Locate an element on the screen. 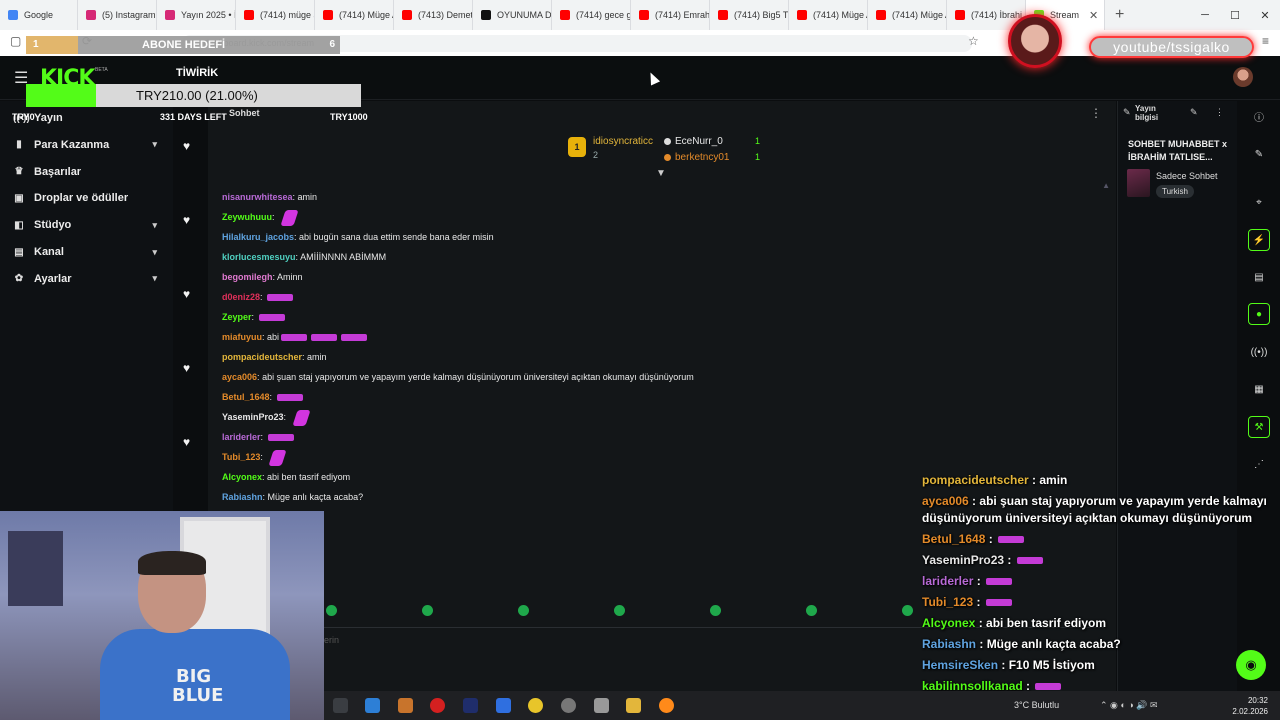 The width and height of the screenshot is (1280, 720). browser-tab: (7413) Demet is located at coordinates (433, 15).